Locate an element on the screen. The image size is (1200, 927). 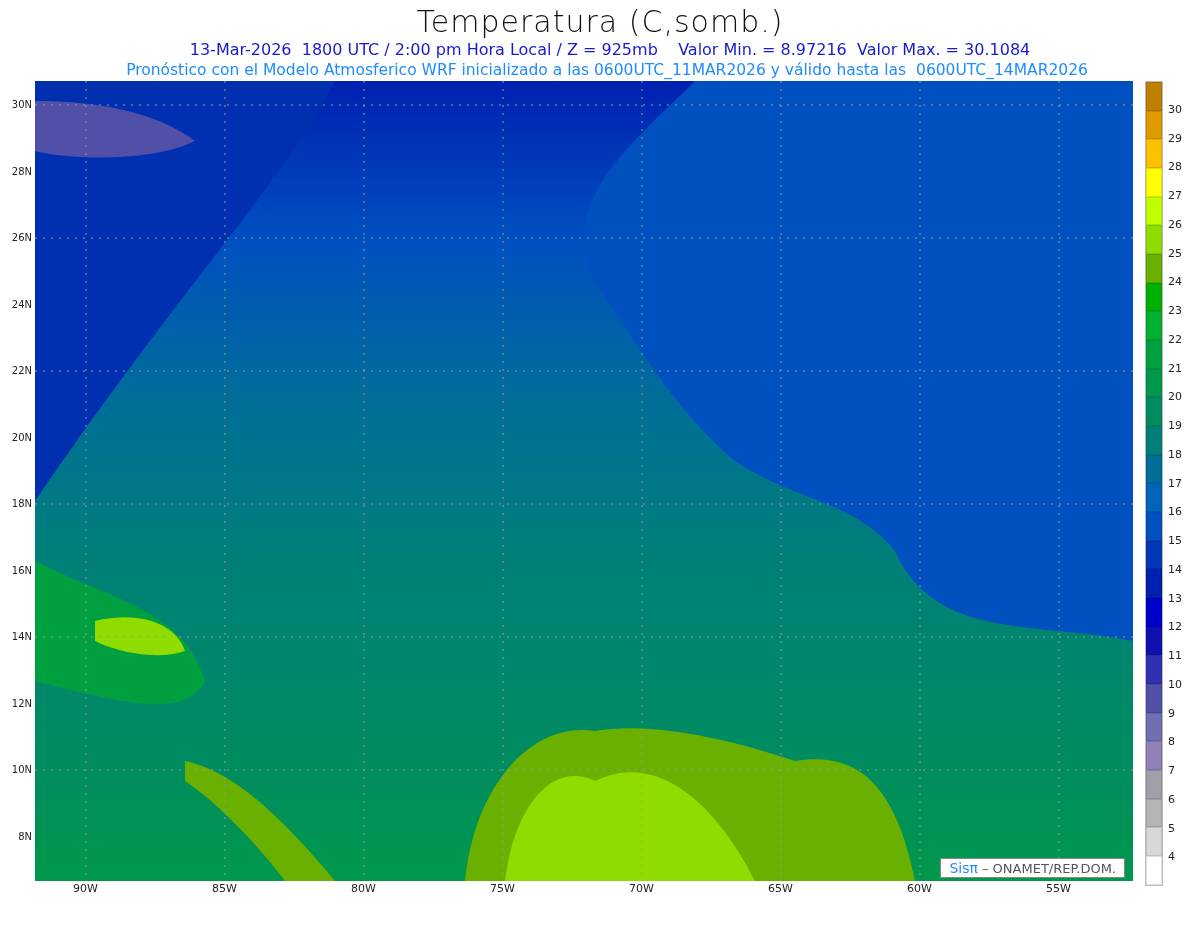
latitude-label: 14N is located at coordinates (22, 637).